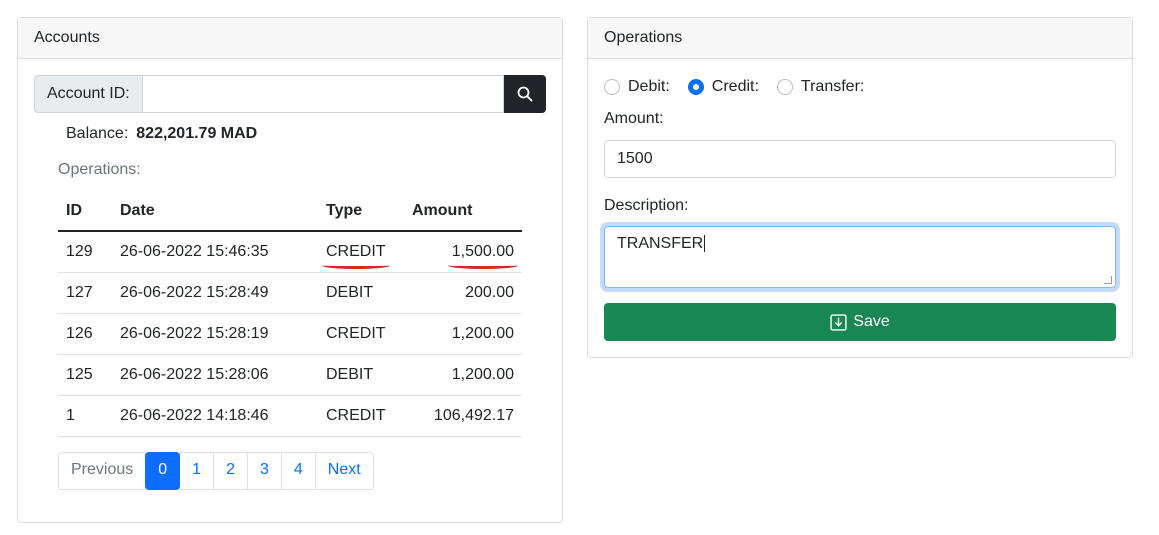 The image size is (1159, 535). I want to click on table-row: 126 26-06-2022 15:28:19 CREDIT 1,200.00, so click(290, 334).